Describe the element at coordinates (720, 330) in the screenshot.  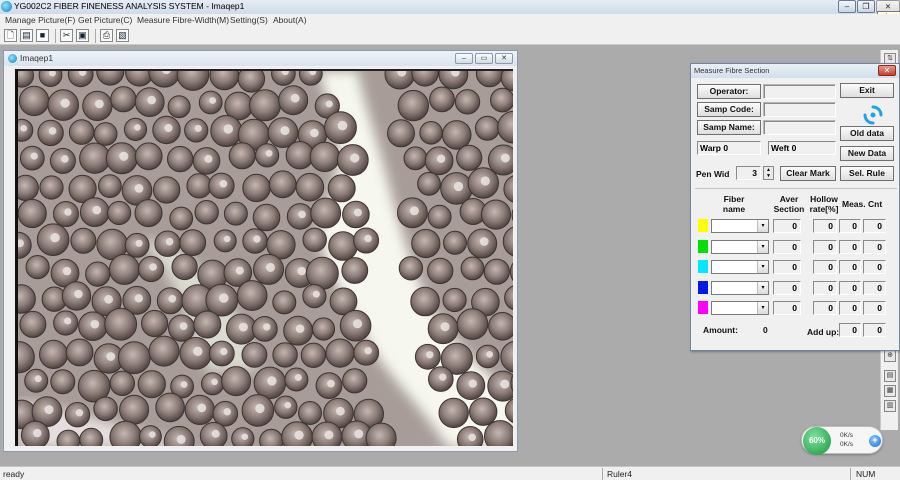
I see `amount-label: Amount:` at that location.